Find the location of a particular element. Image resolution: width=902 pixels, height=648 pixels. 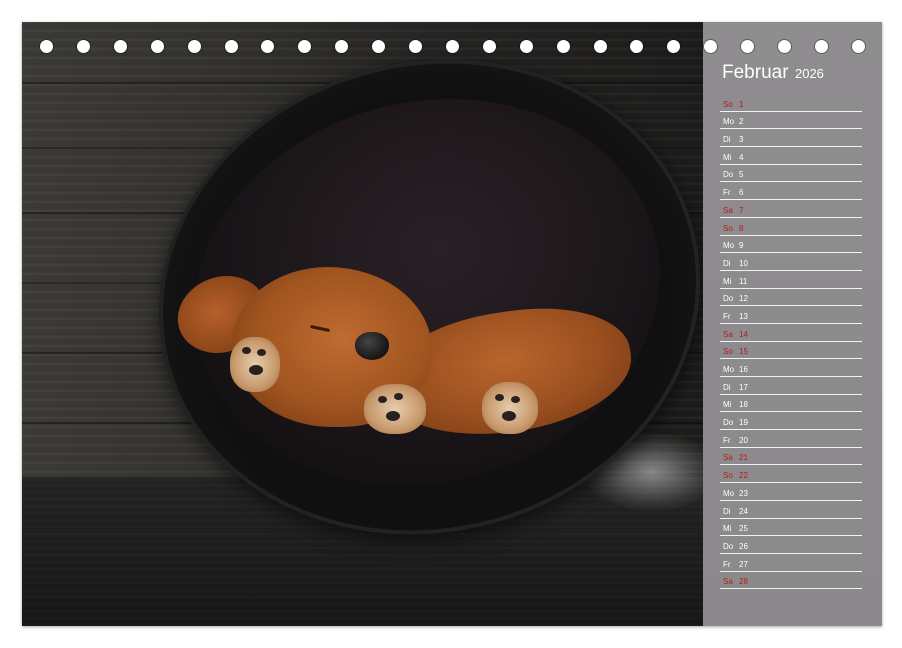

month-name: Februar is located at coordinates (755, 72).